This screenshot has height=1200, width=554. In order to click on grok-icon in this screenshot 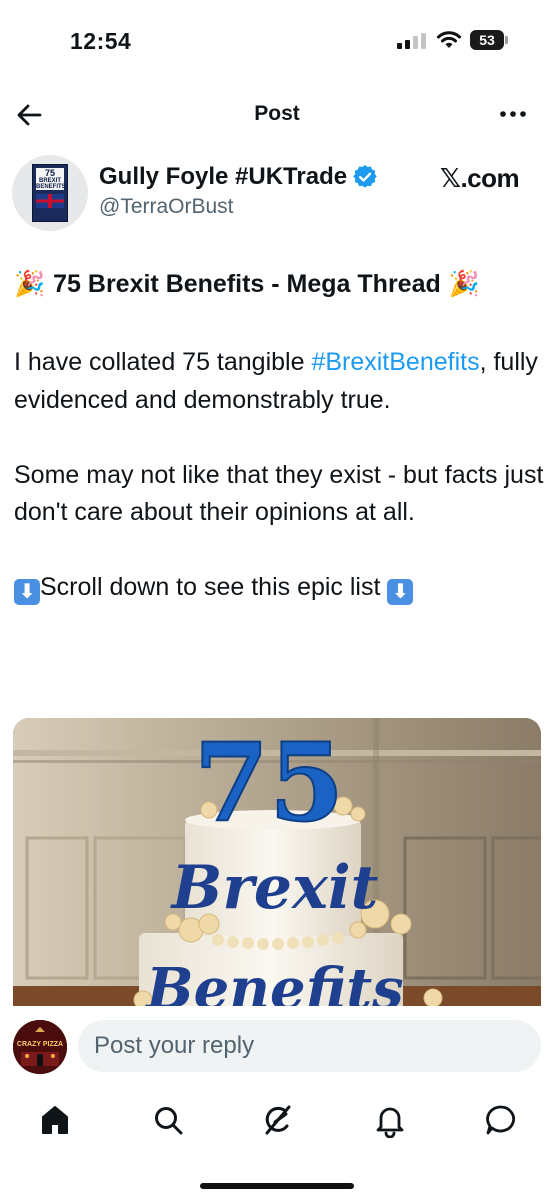, I will do `click(278, 1120)`.